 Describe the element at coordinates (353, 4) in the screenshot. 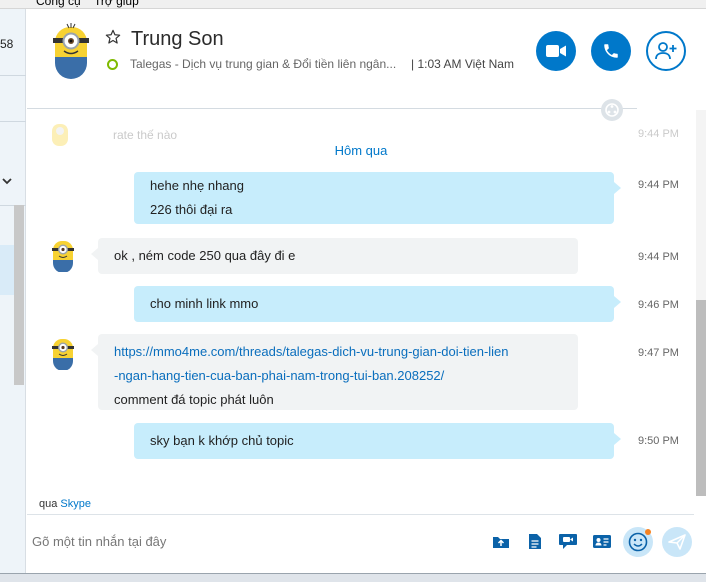

I see `menu-bar: Công cụ Trợ giúp` at that location.